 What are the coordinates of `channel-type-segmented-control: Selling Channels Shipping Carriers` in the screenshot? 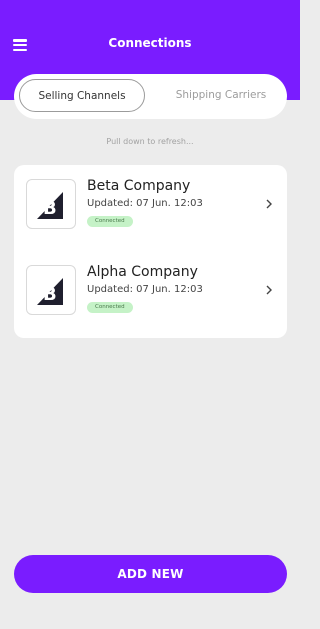 It's located at (150, 96).